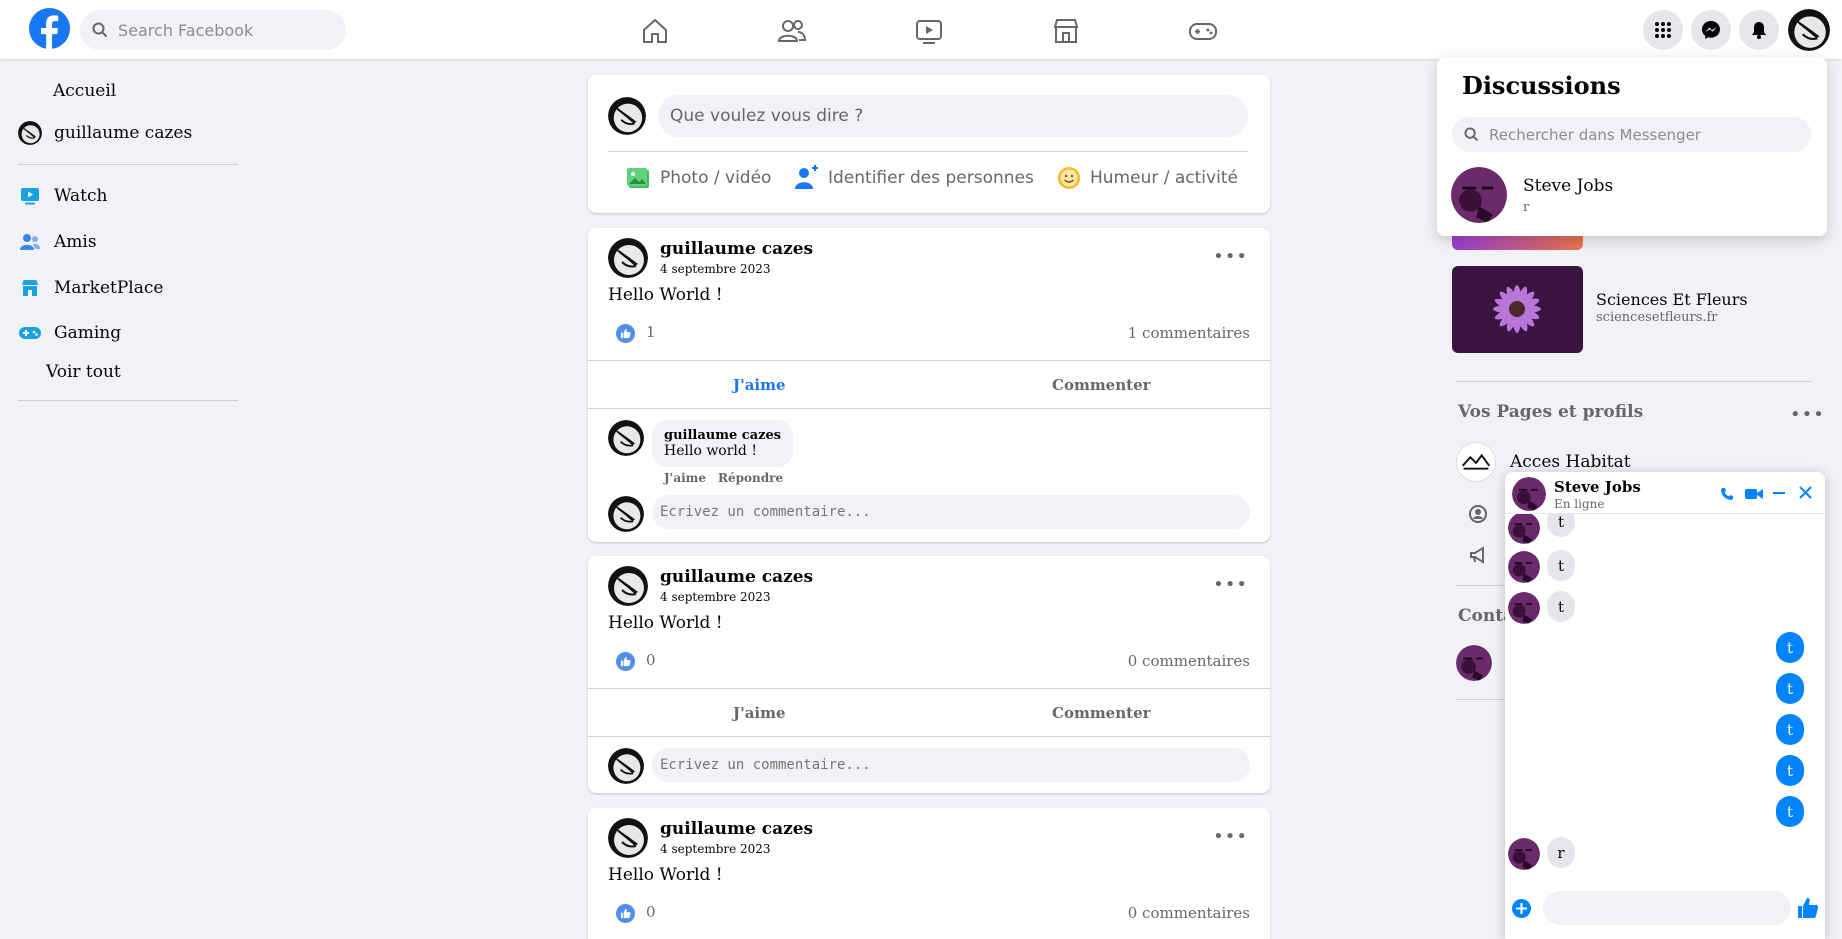  I want to click on messenger-icon, so click(1711, 30).